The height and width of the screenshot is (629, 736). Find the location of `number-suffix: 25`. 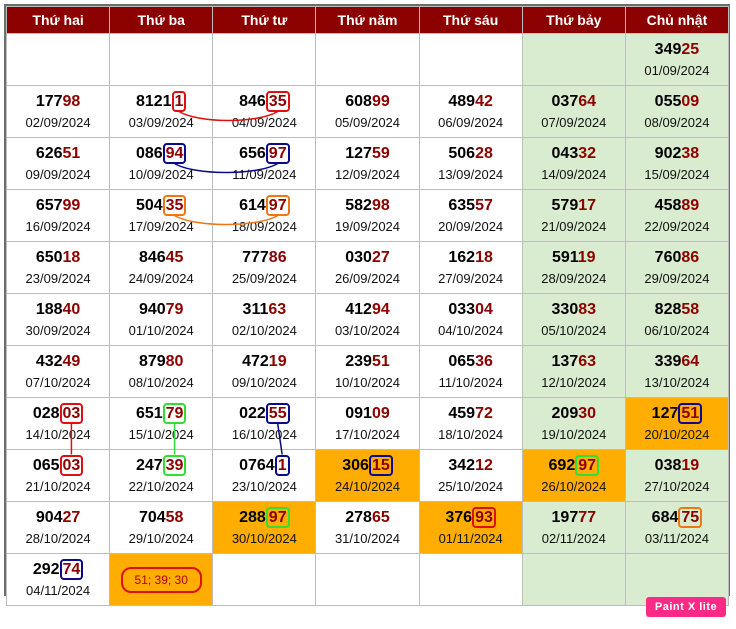

number-suffix: 25 is located at coordinates (690, 49).